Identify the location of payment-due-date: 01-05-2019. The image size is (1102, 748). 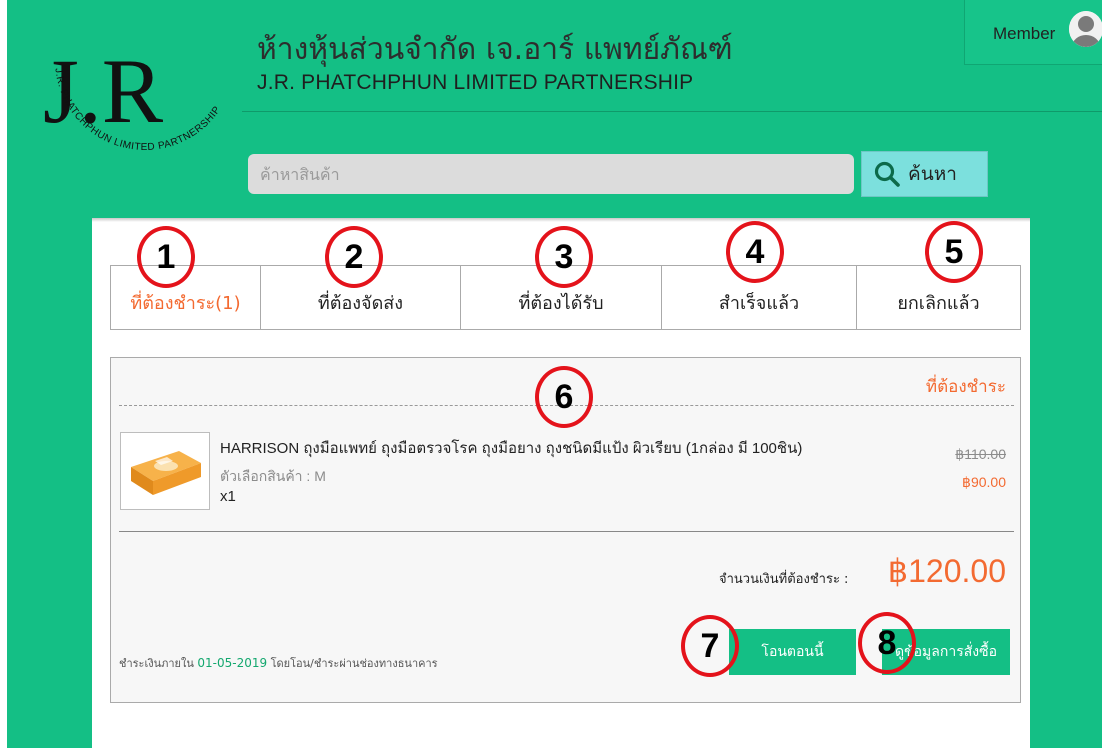
(232, 663).